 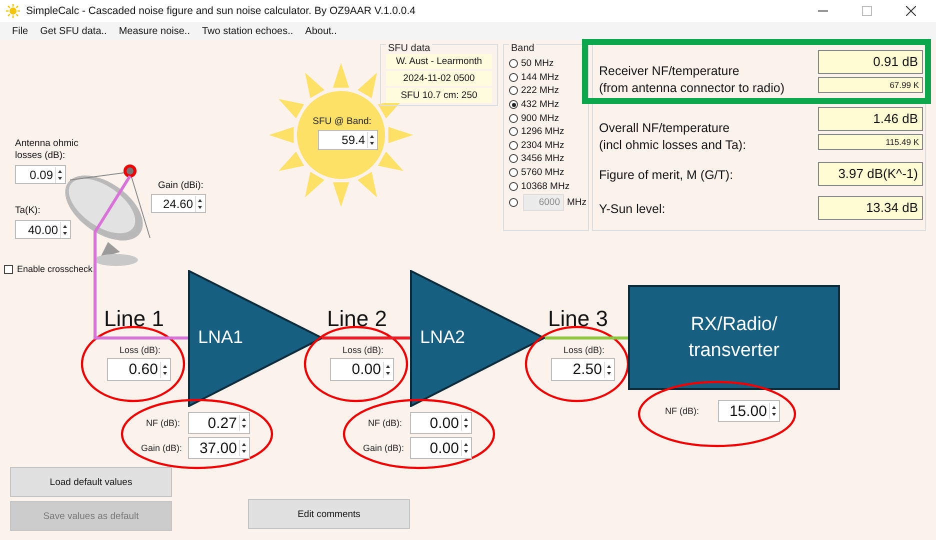 I want to click on radio-label: 144 MHz, so click(x=540, y=77).